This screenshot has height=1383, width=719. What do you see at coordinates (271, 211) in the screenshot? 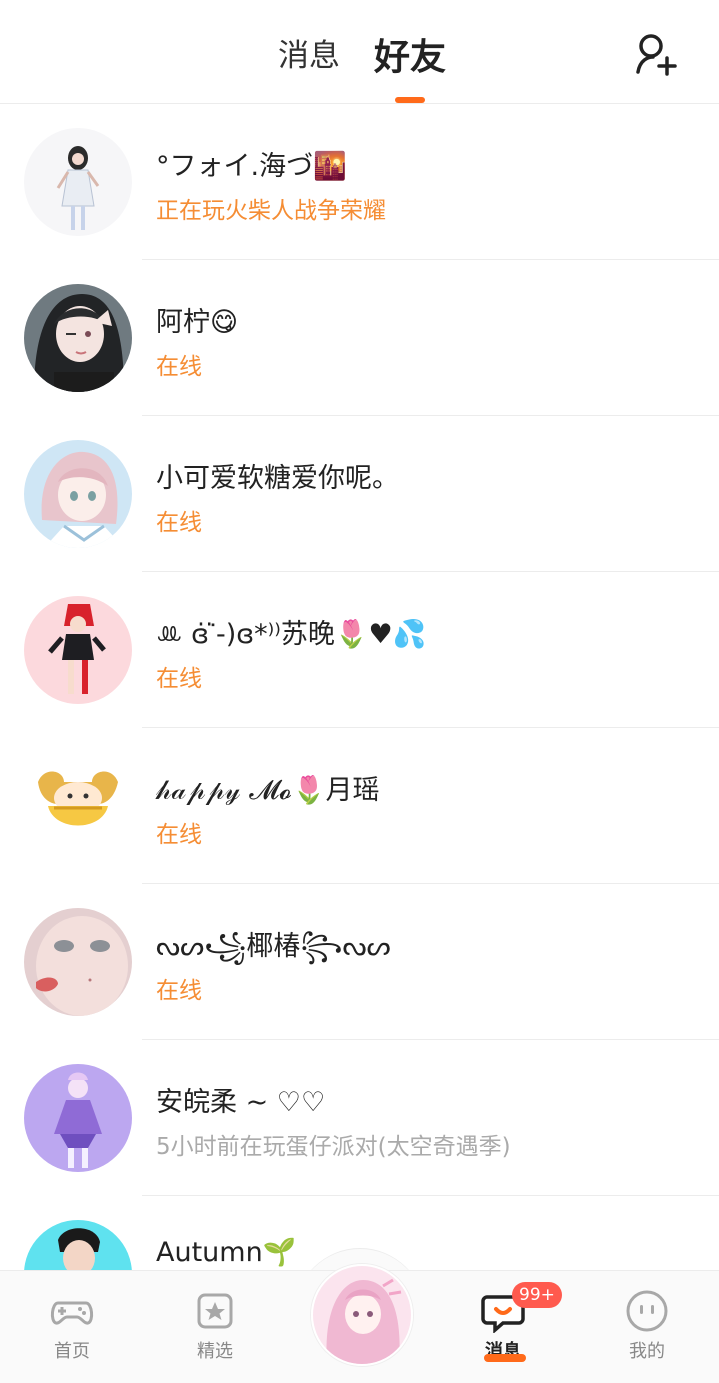
I see `friend-status: 正在玩火柴人战争荣耀` at bounding box center [271, 211].